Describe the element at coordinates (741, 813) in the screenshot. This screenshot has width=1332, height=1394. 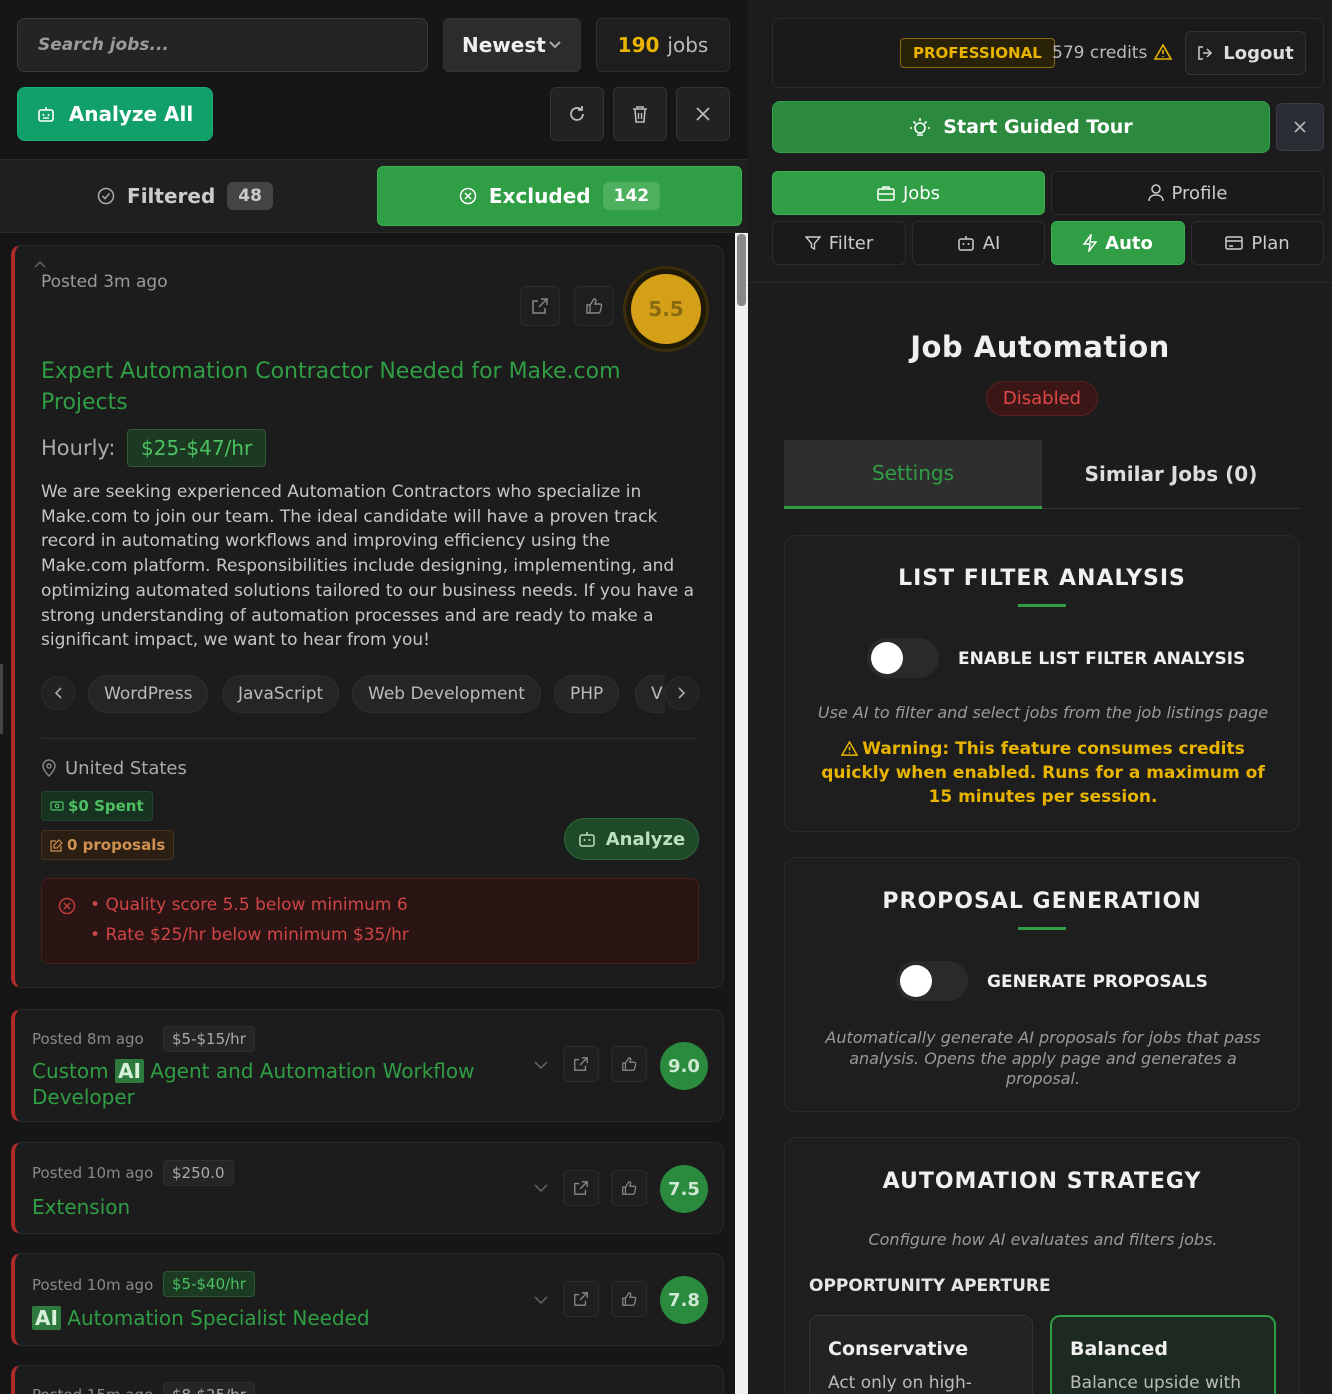
I see `scrollbar-track` at that location.